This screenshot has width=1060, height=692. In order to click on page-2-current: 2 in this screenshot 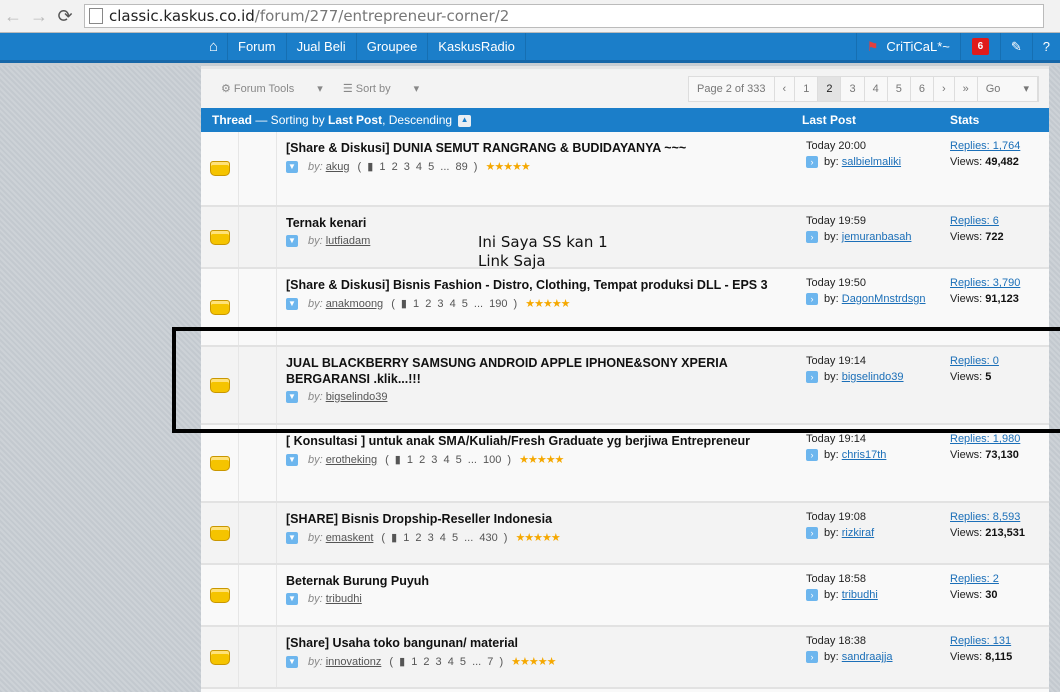, I will do `click(830, 88)`.